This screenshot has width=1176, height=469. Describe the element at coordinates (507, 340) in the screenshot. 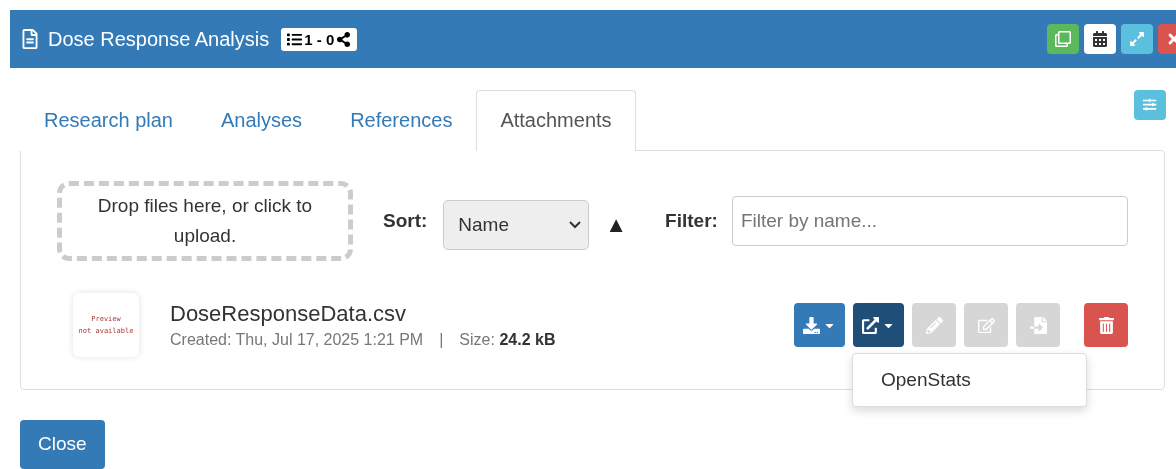

I see `file-size: Size: 24.2 kB` at that location.